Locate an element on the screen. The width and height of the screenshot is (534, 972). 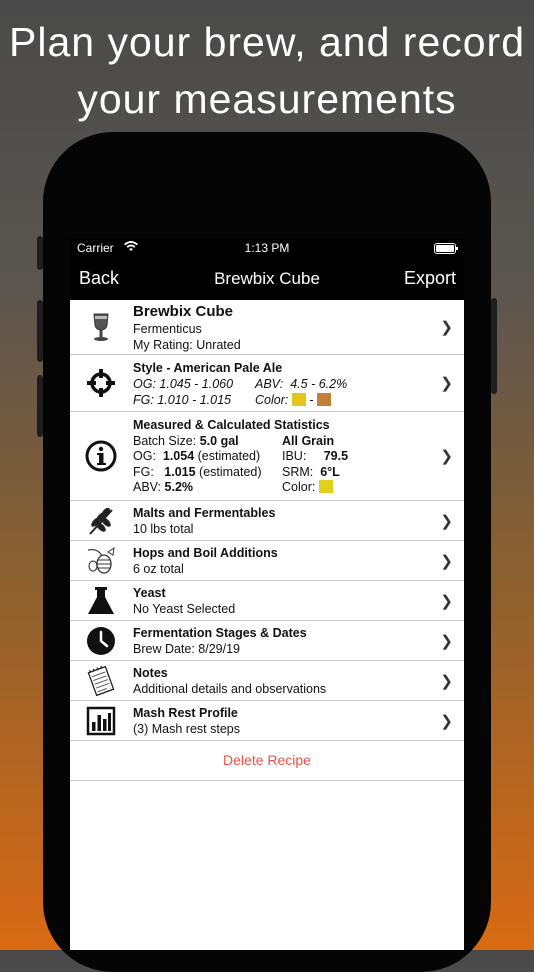
hops-summary: 6 oz total is located at coordinates (158, 569).